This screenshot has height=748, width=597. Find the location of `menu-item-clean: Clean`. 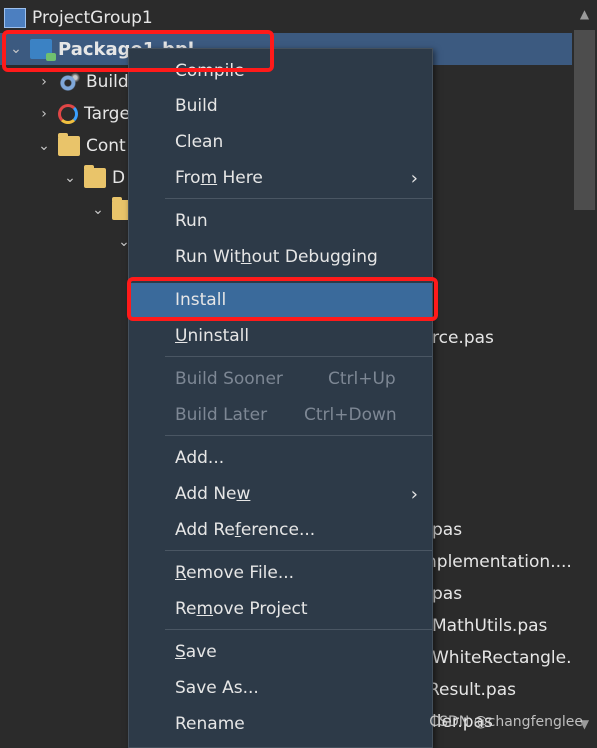

menu-item-clean: Clean is located at coordinates (280, 142).